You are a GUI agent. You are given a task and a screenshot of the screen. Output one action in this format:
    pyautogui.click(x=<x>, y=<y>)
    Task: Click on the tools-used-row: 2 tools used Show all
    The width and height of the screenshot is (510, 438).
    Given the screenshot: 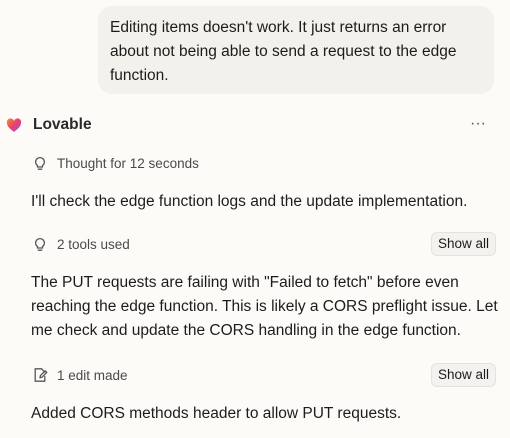 What is the action you would take?
    pyautogui.click(x=264, y=244)
    